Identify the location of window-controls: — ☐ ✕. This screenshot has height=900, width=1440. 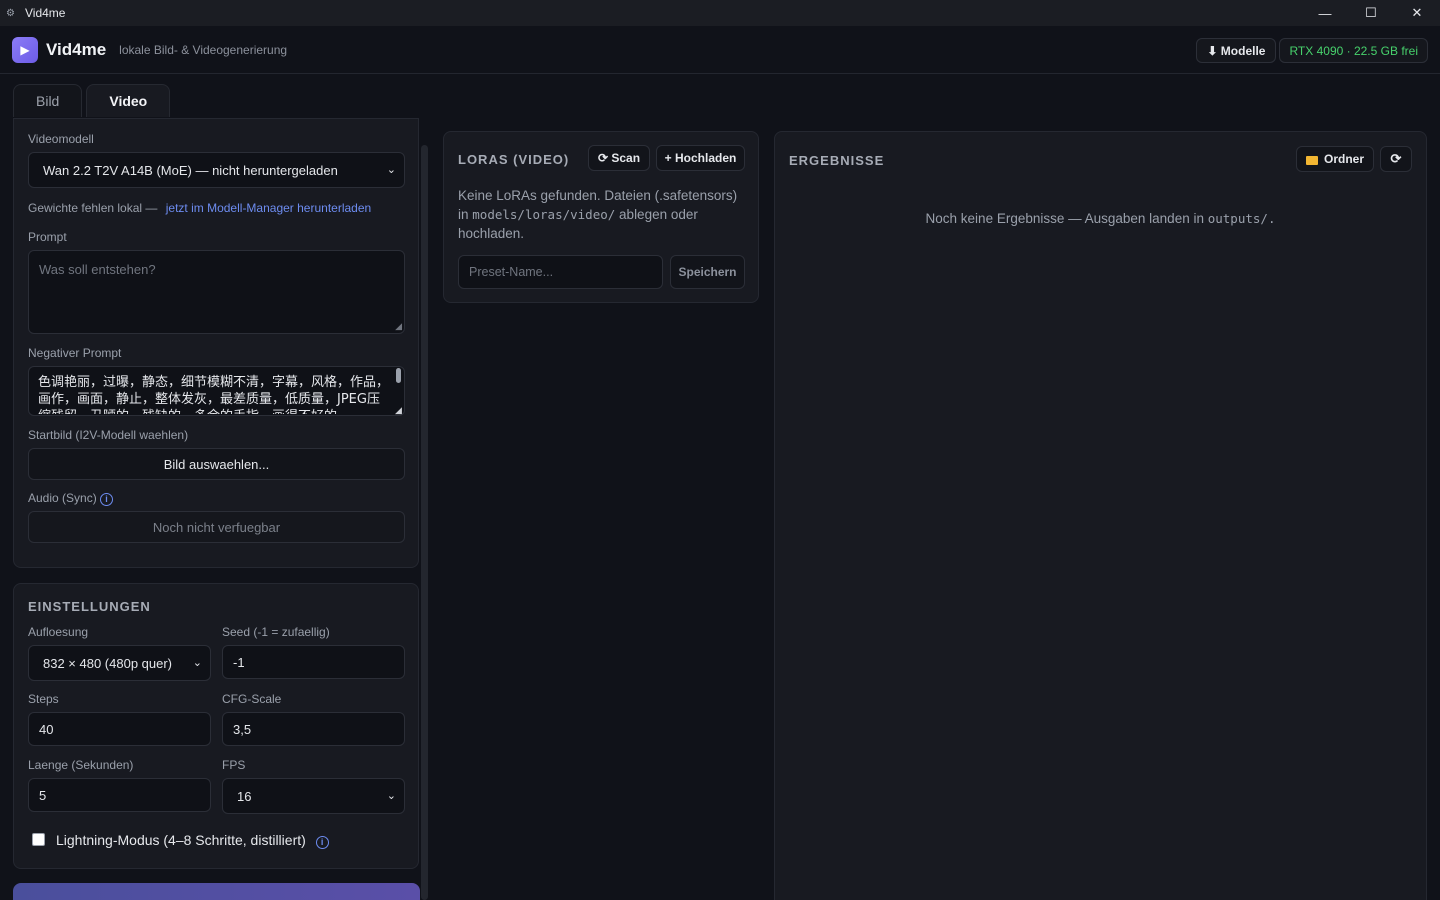
(1371, 13).